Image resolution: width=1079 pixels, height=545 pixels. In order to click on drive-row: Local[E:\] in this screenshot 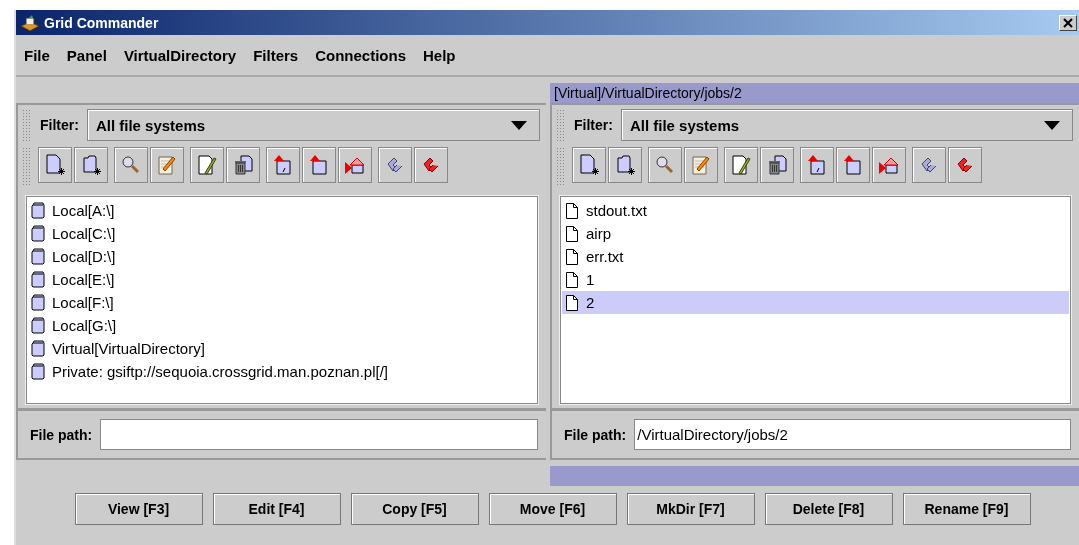, I will do `click(282, 279)`.